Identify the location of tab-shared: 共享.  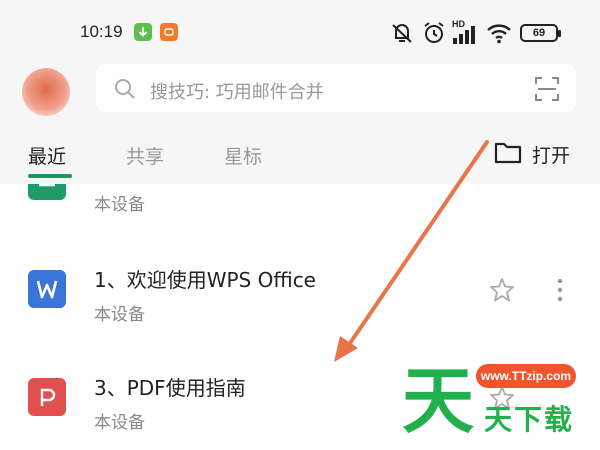
(145, 155).